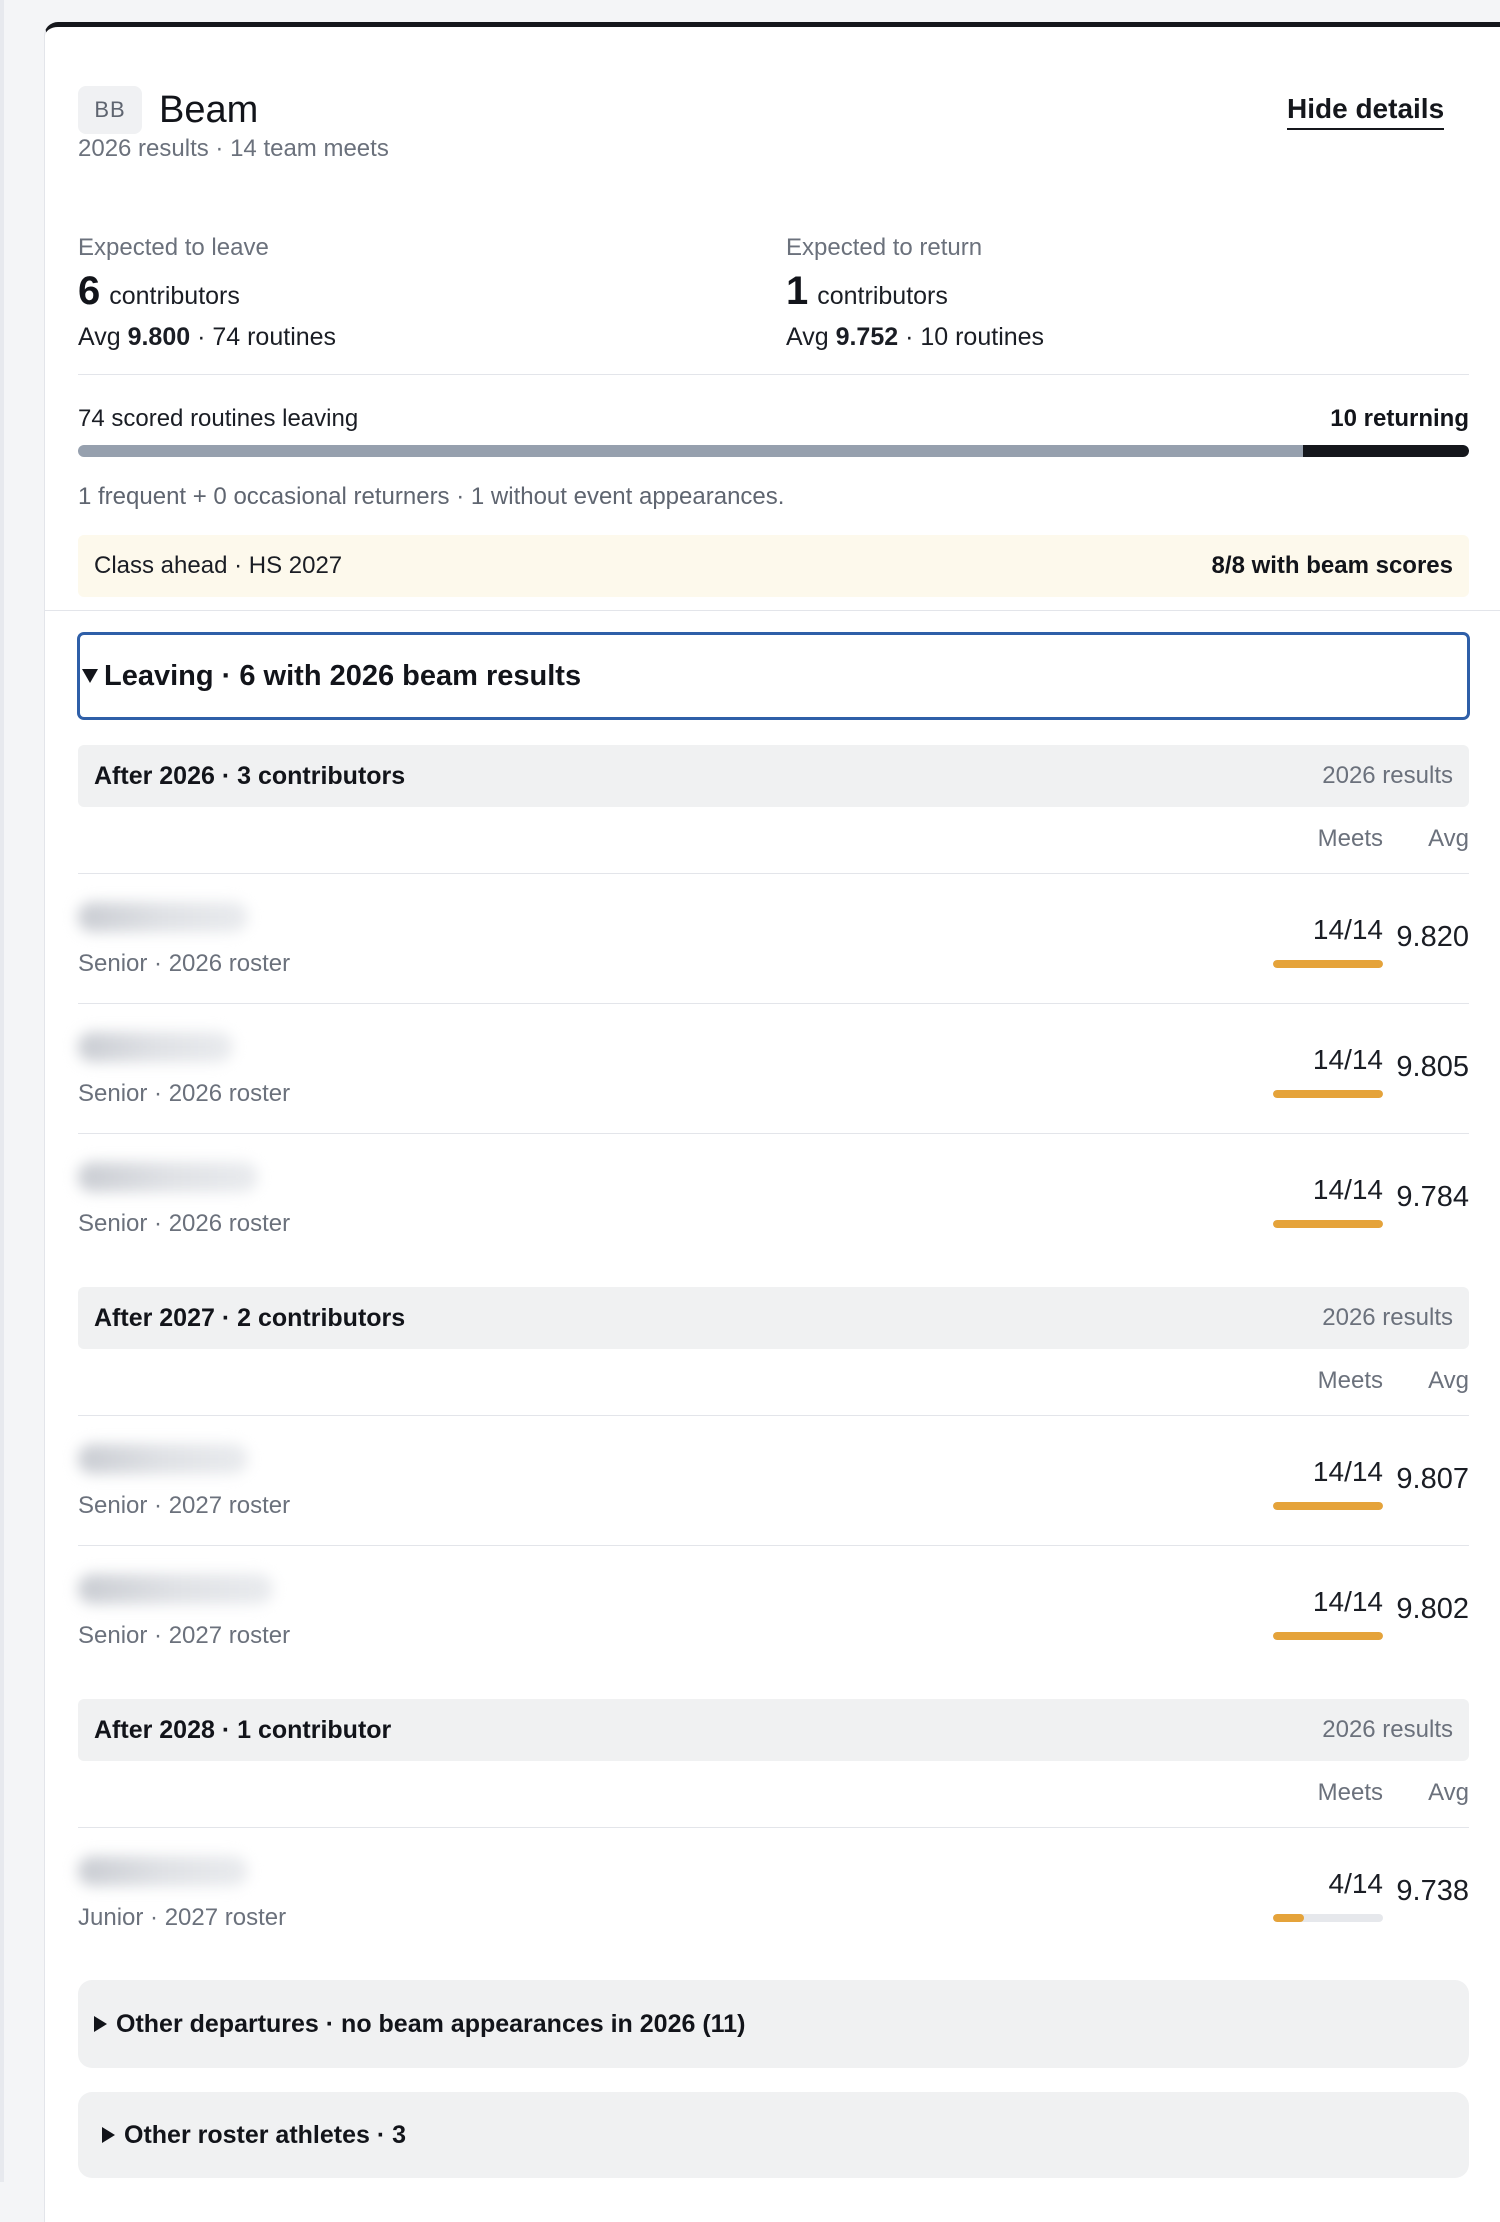  I want to click on return-unit: contributors, so click(882, 296).